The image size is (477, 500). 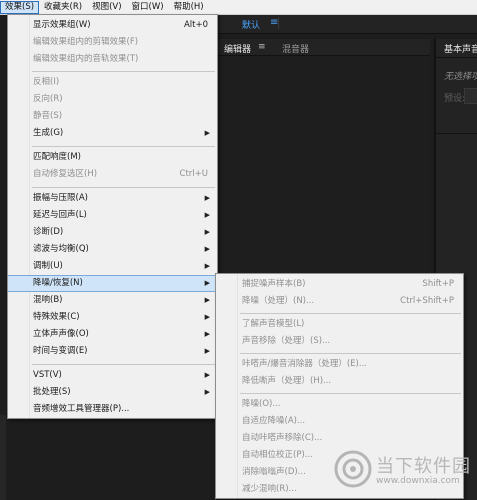 I want to click on menu-item-special: 特殊效果(C) ▶, so click(x=112, y=317).